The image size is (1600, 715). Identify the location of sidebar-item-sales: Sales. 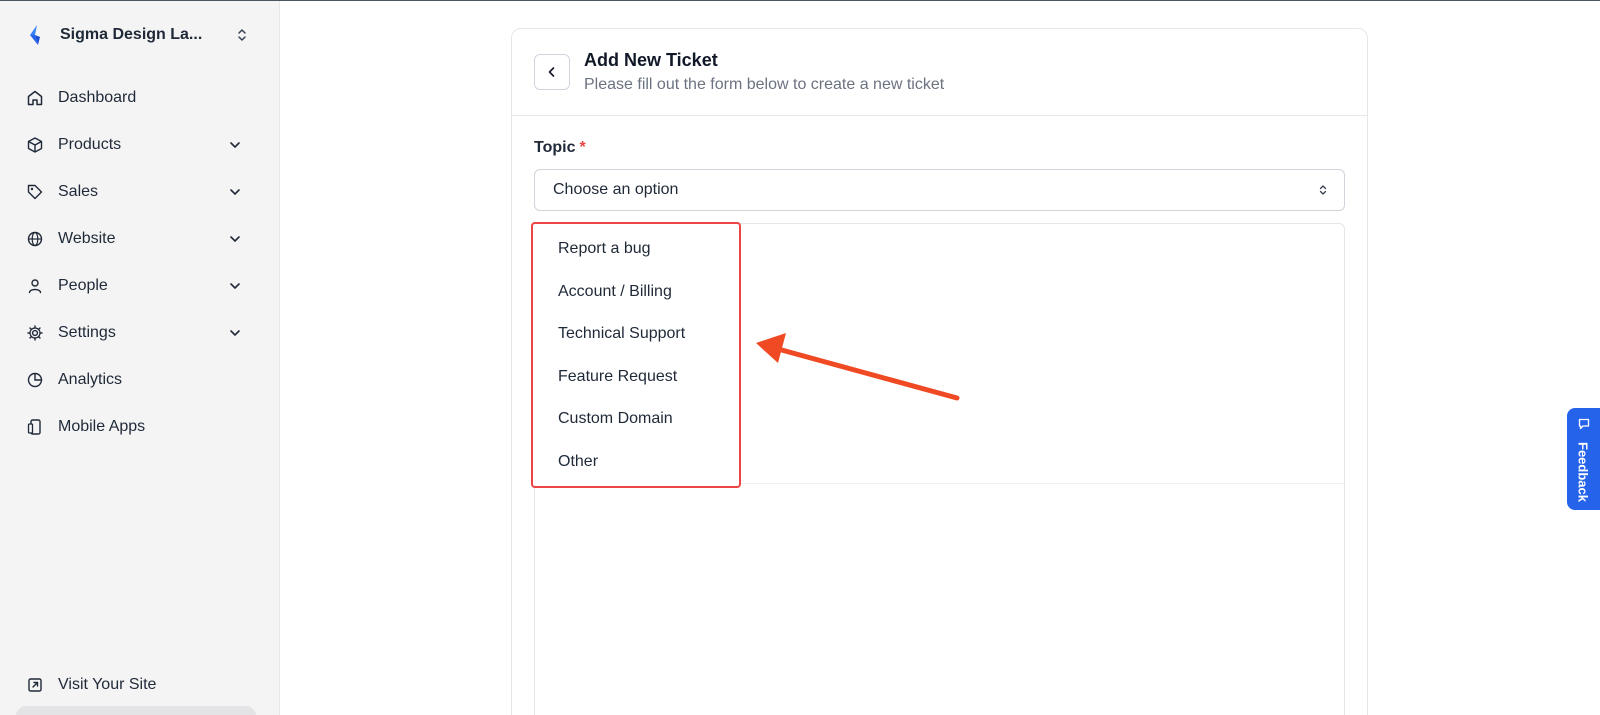
(138, 191).